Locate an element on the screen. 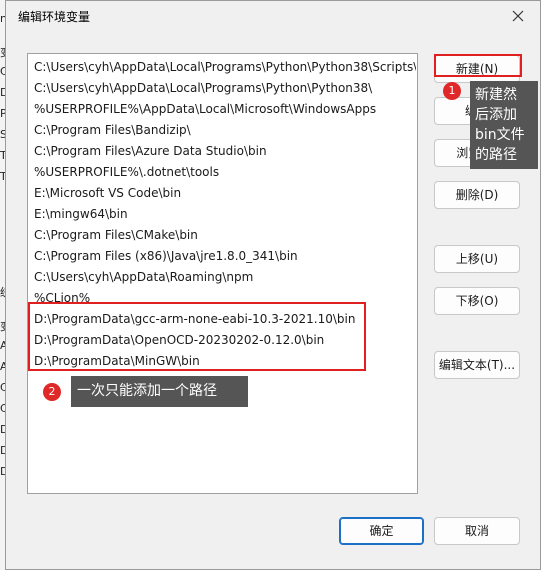  callout-1-line: 新建然 is located at coordinates (496, 95).